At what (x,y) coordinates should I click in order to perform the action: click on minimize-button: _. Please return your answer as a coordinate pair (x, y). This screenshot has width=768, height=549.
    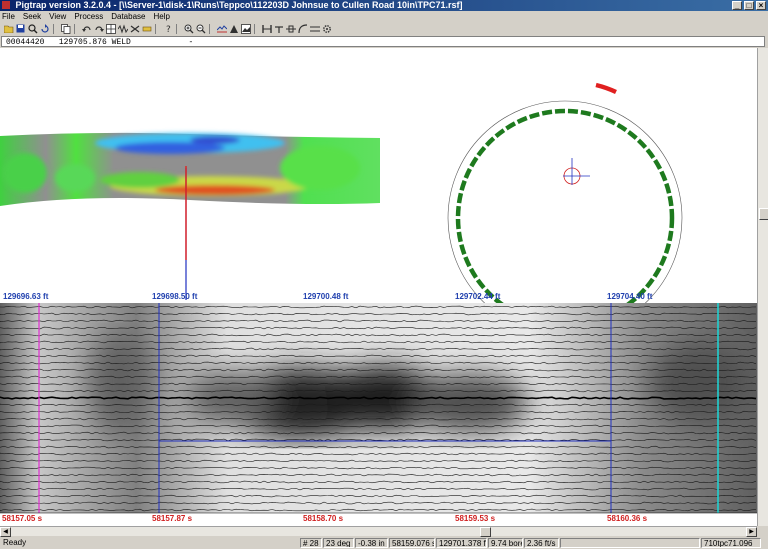
    Looking at the image, I should click on (737, 5).